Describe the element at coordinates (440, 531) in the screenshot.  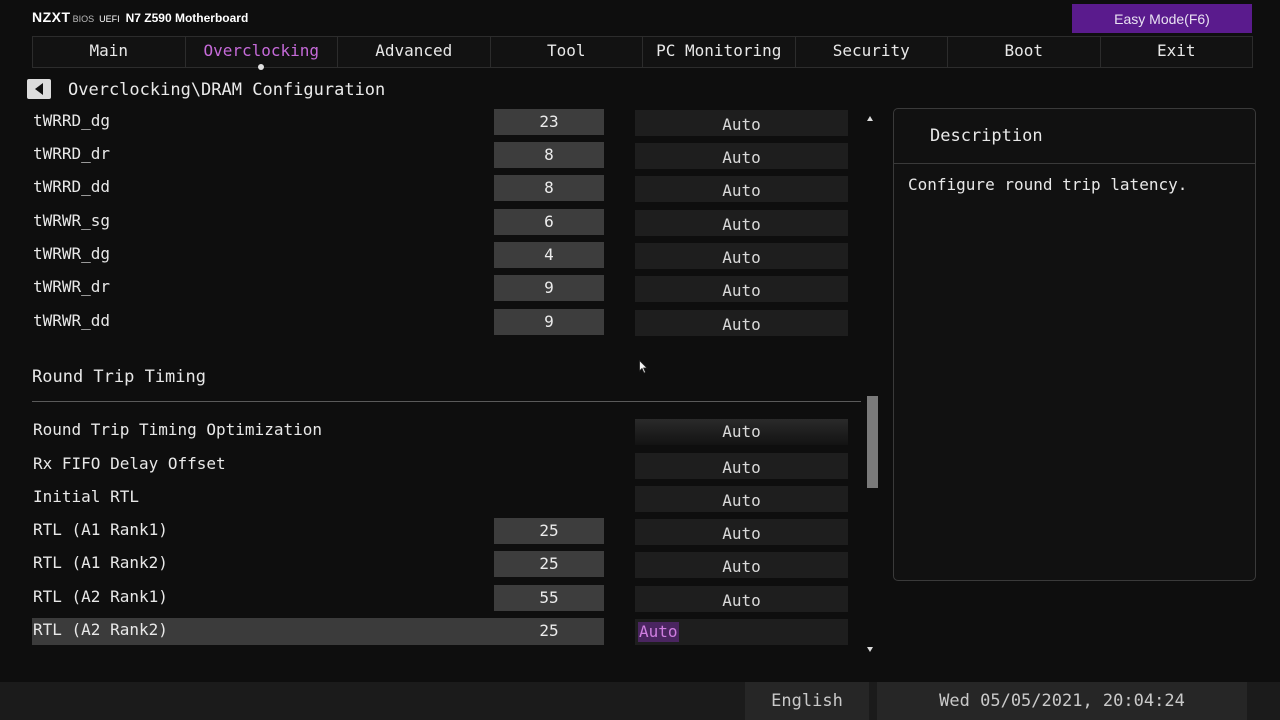
I see `setting-row-rtl-a1-rank1: RTL (A1 Rank1) 25 Auto` at that location.